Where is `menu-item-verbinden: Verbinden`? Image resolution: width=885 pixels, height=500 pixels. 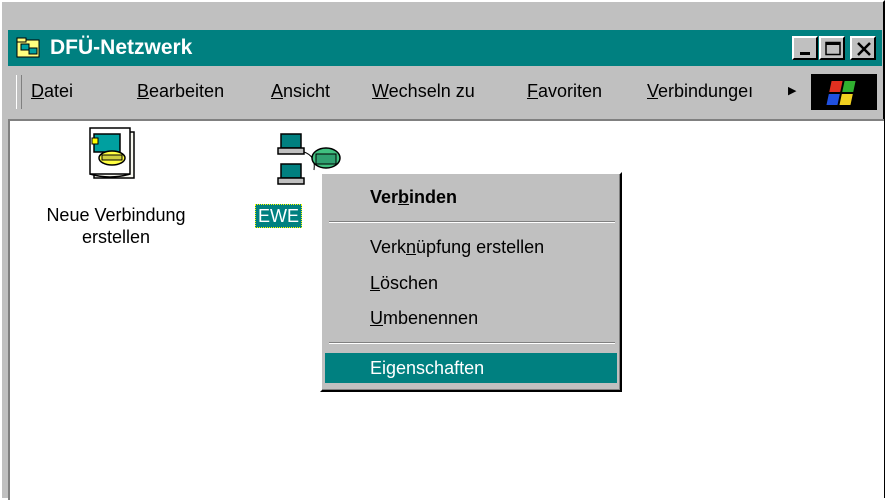 menu-item-verbinden: Verbinden is located at coordinates (471, 197).